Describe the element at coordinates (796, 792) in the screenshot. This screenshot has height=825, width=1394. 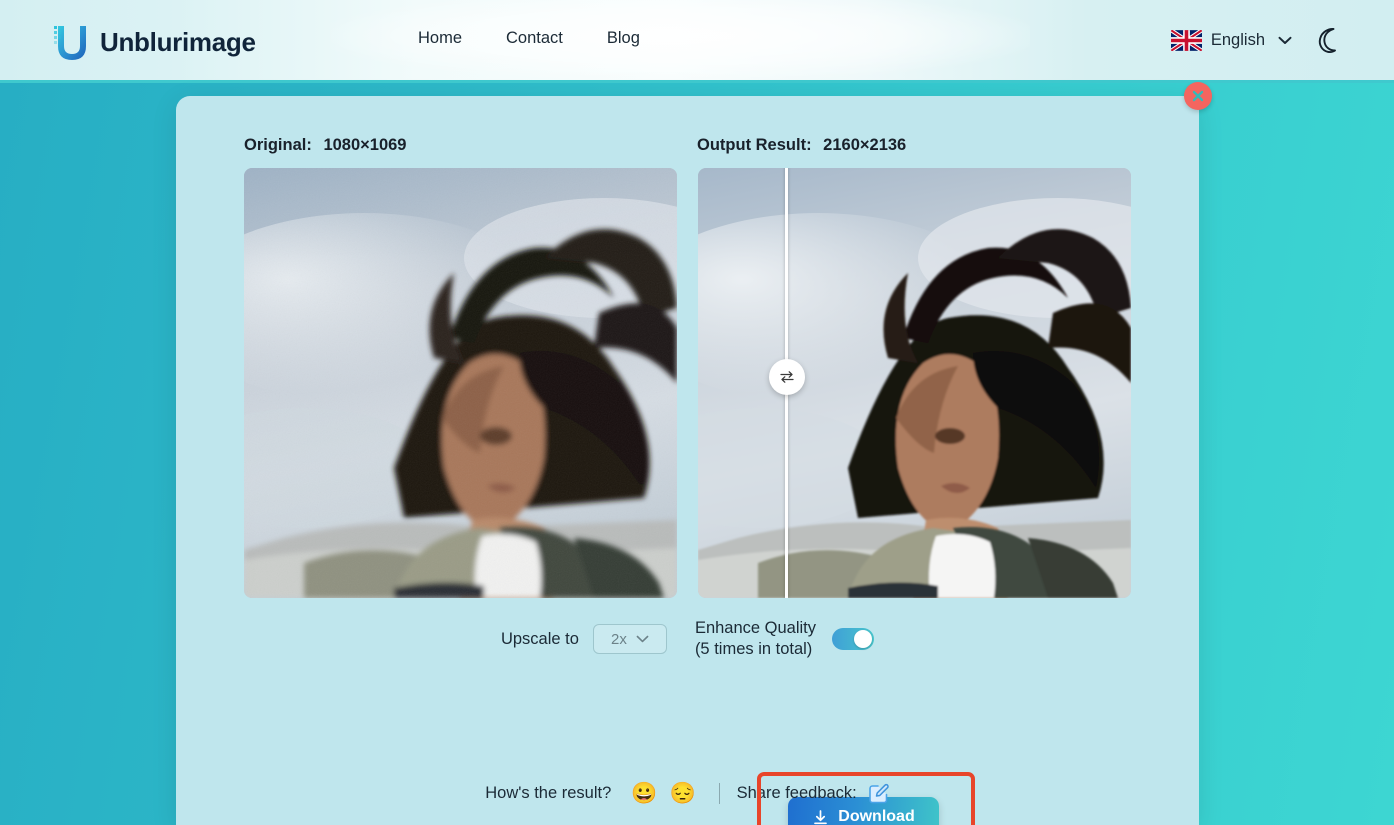
I see `share-feedback-label: Share feedback:` at that location.